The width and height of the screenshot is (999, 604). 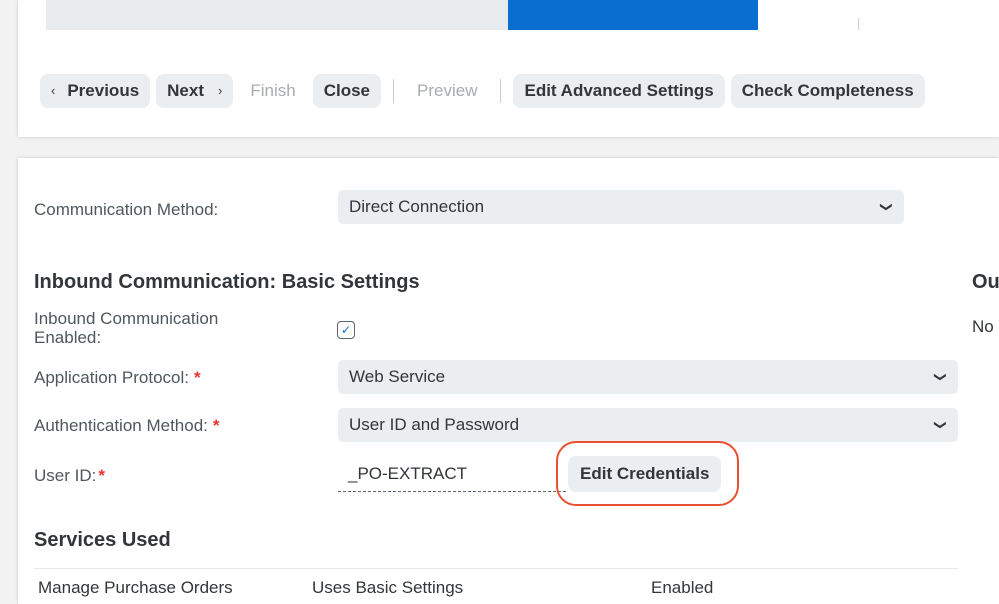 I want to click on edit-credentials-button: Edit Credentials, so click(x=645, y=474).